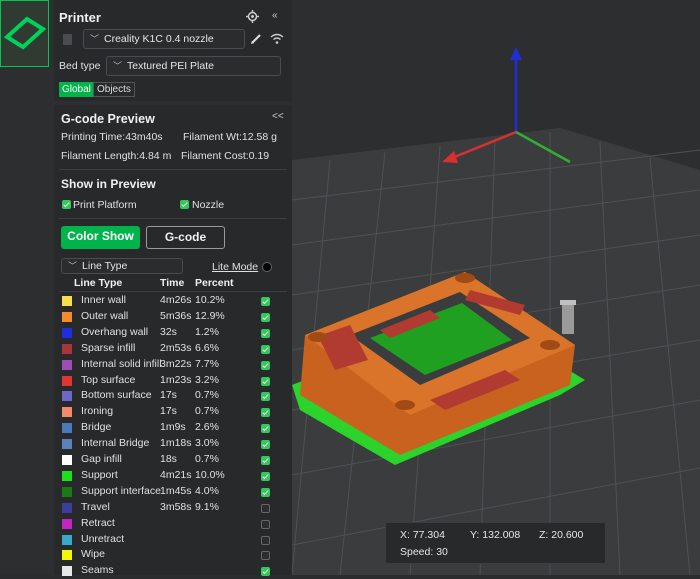  I want to click on table-row: Inner wall 4m26s 10.2%, so click(173, 301).